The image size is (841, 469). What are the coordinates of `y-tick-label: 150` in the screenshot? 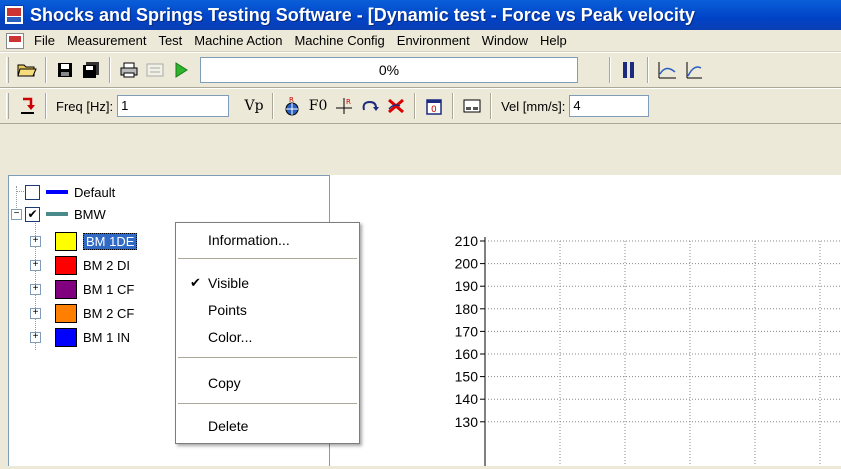 It's located at (467, 377).